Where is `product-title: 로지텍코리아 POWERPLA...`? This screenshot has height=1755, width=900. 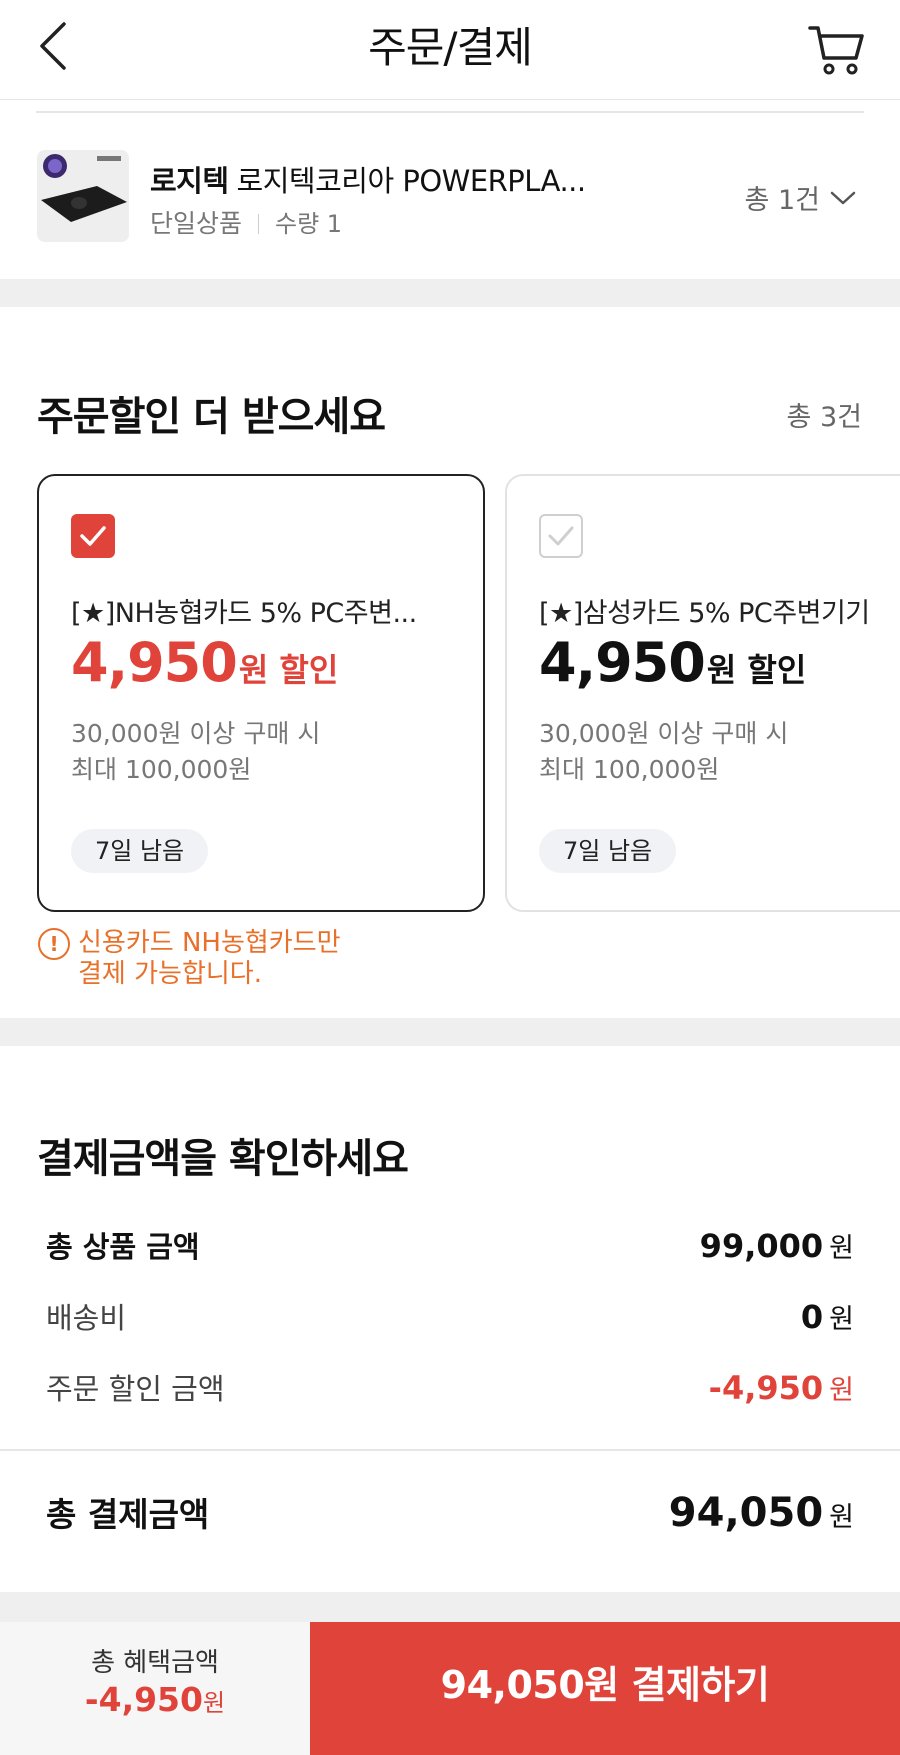 product-title: 로지텍코리아 POWERPLA... is located at coordinates (411, 181).